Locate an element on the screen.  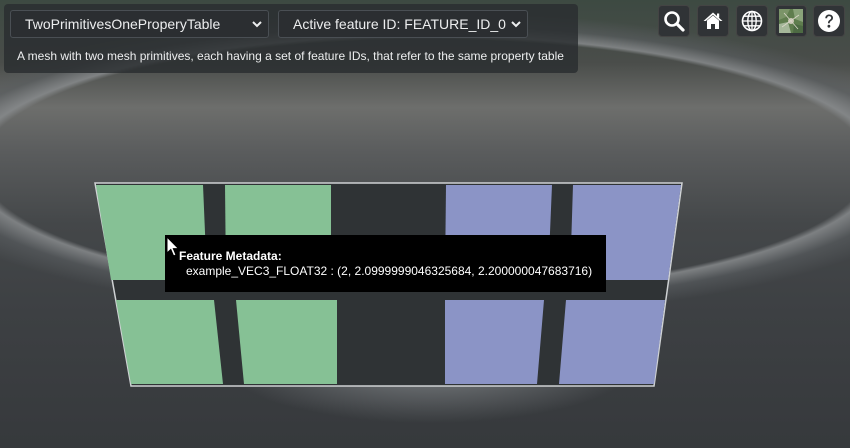
home-icon is located at coordinates (713, 20).